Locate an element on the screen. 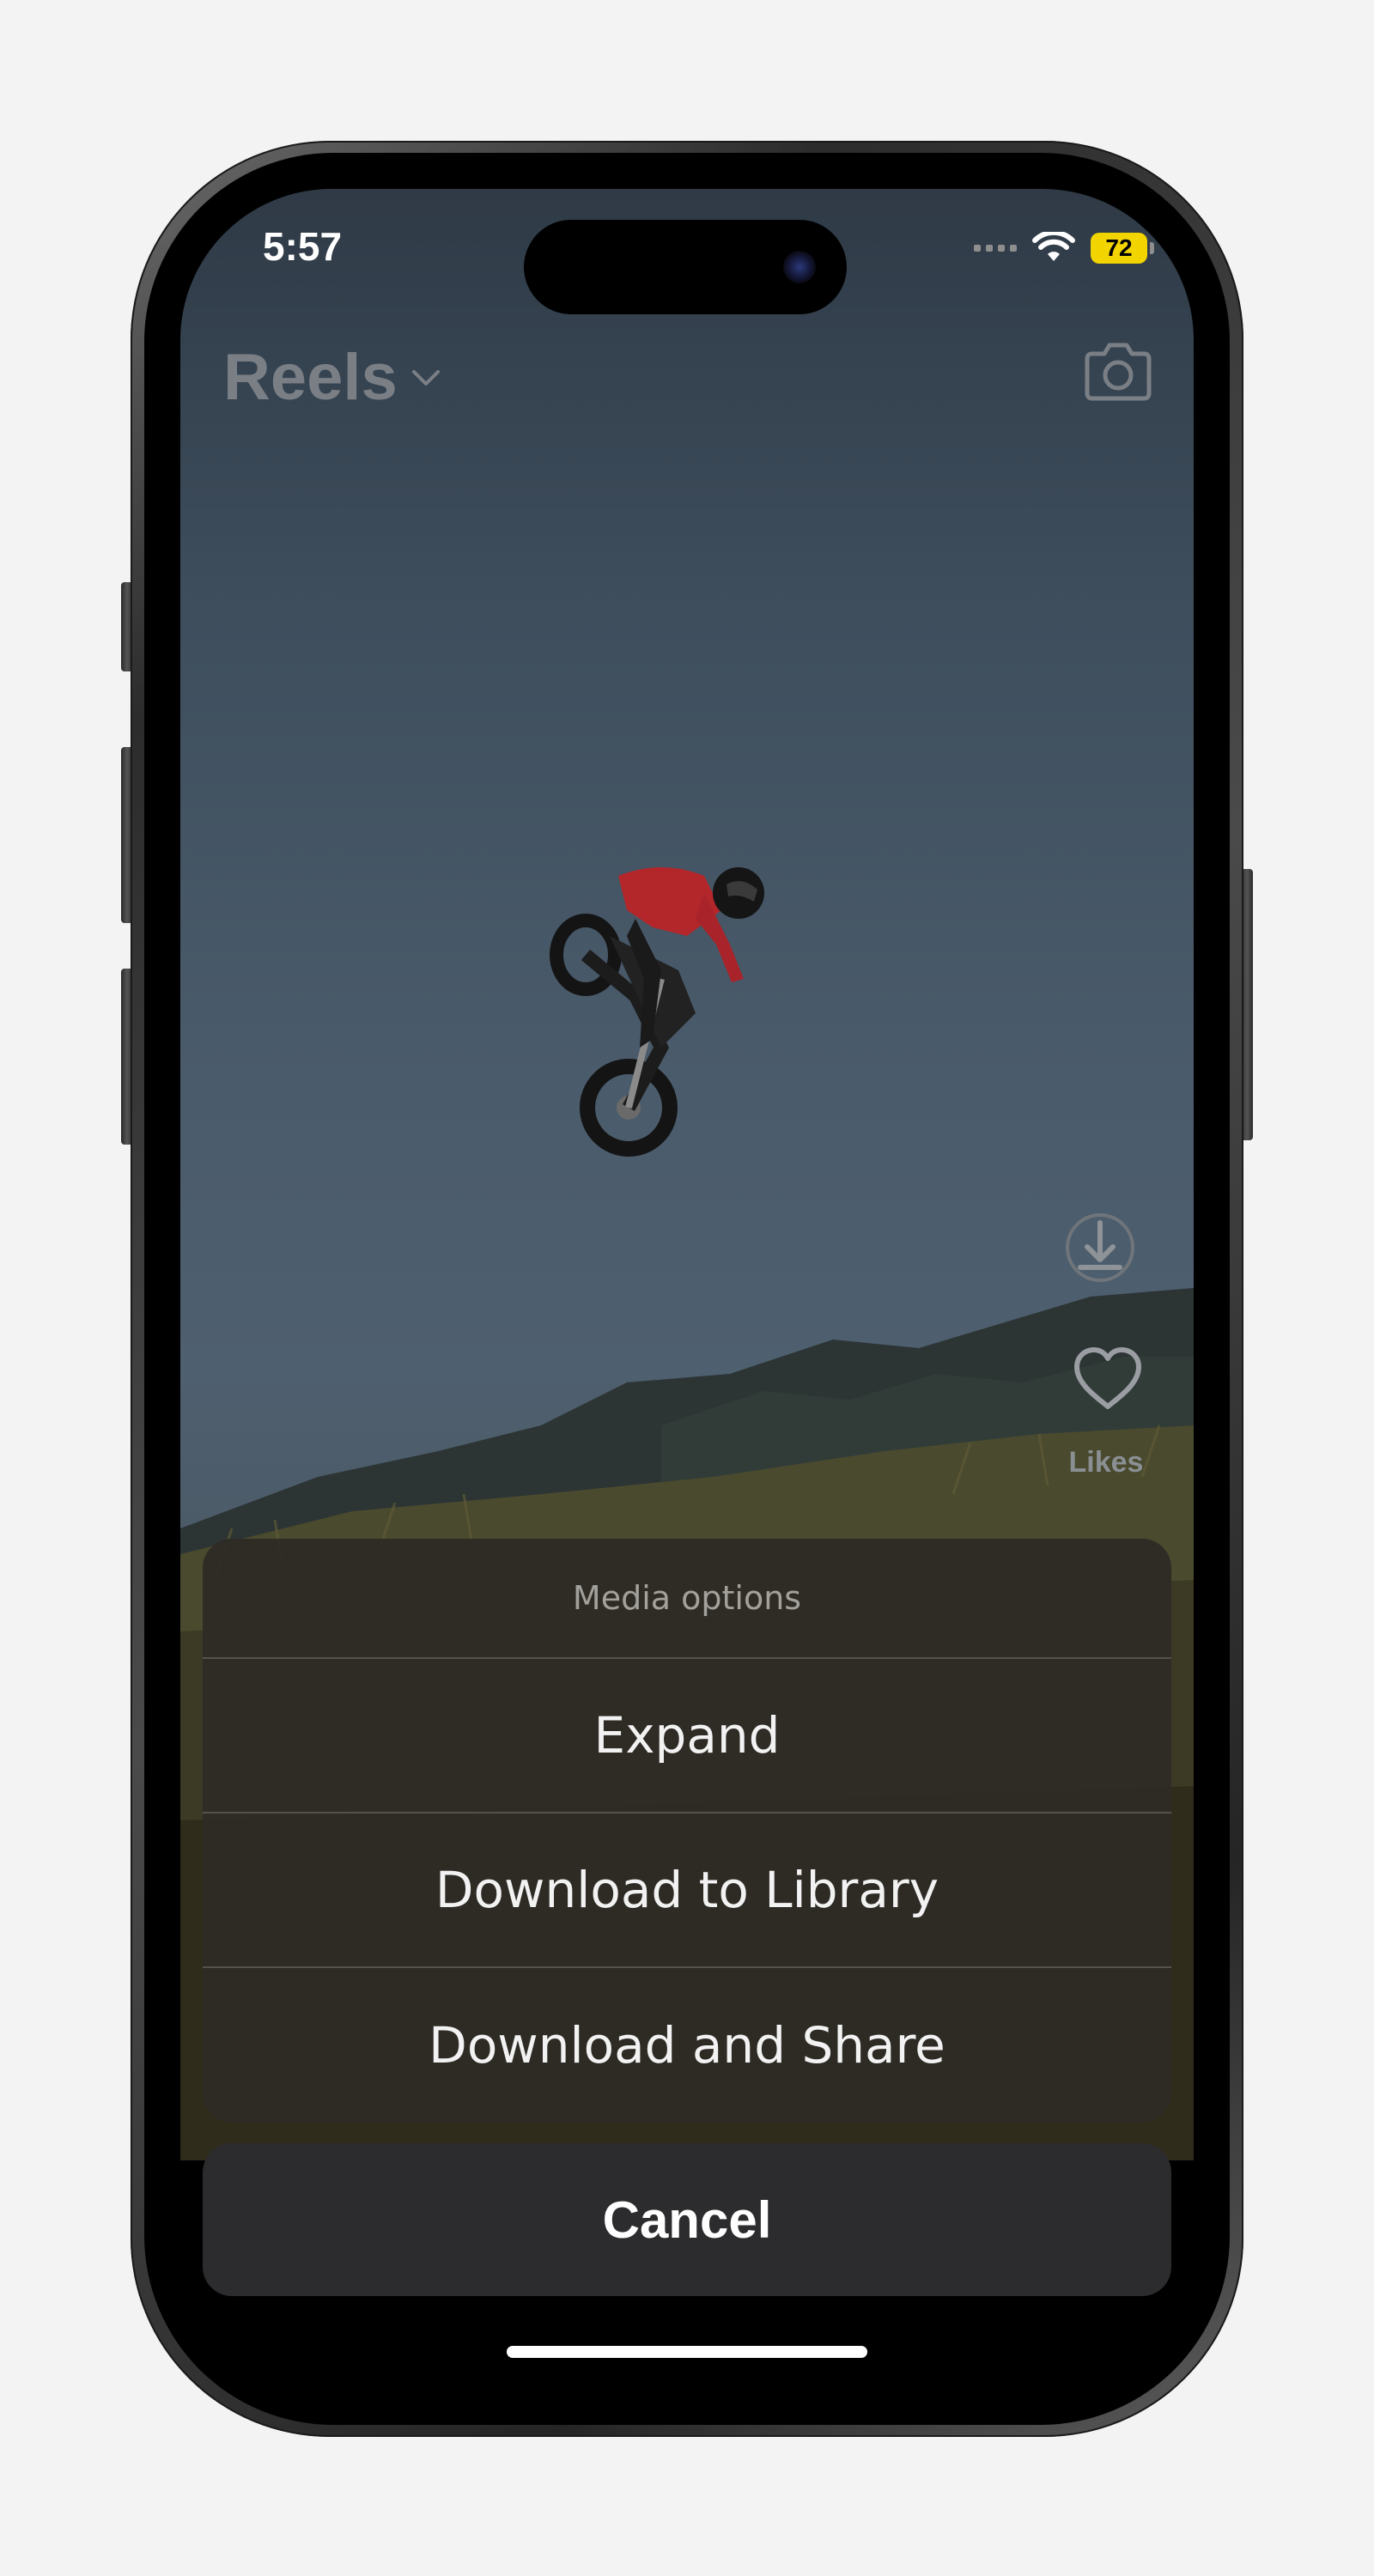 Image resolution: width=1374 pixels, height=2576 pixels. heart-icon is located at coordinates (1107, 1378).